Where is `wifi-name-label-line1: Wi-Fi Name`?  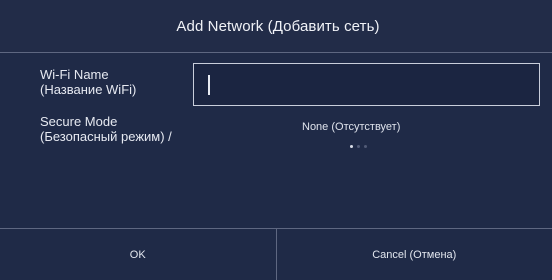
wifi-name-label-line1: Wi-Fi Name is located at coordinates (74, 74).